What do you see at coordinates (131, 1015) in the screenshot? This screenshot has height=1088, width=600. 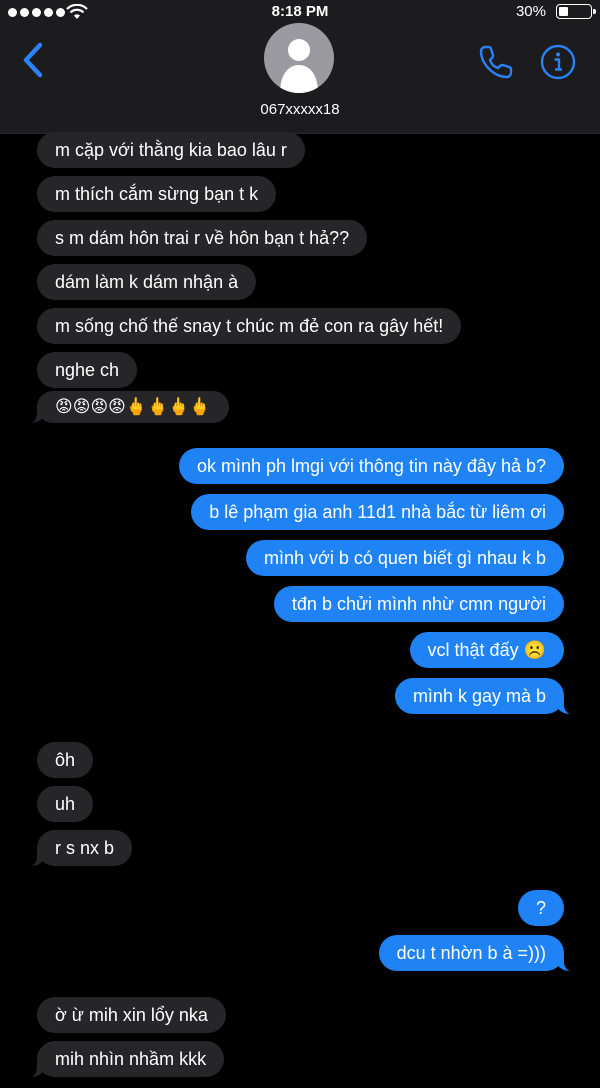 I see `received-message-bubble: ờ ừ mih xin lổy nka` at bounding box center [131, 1015].